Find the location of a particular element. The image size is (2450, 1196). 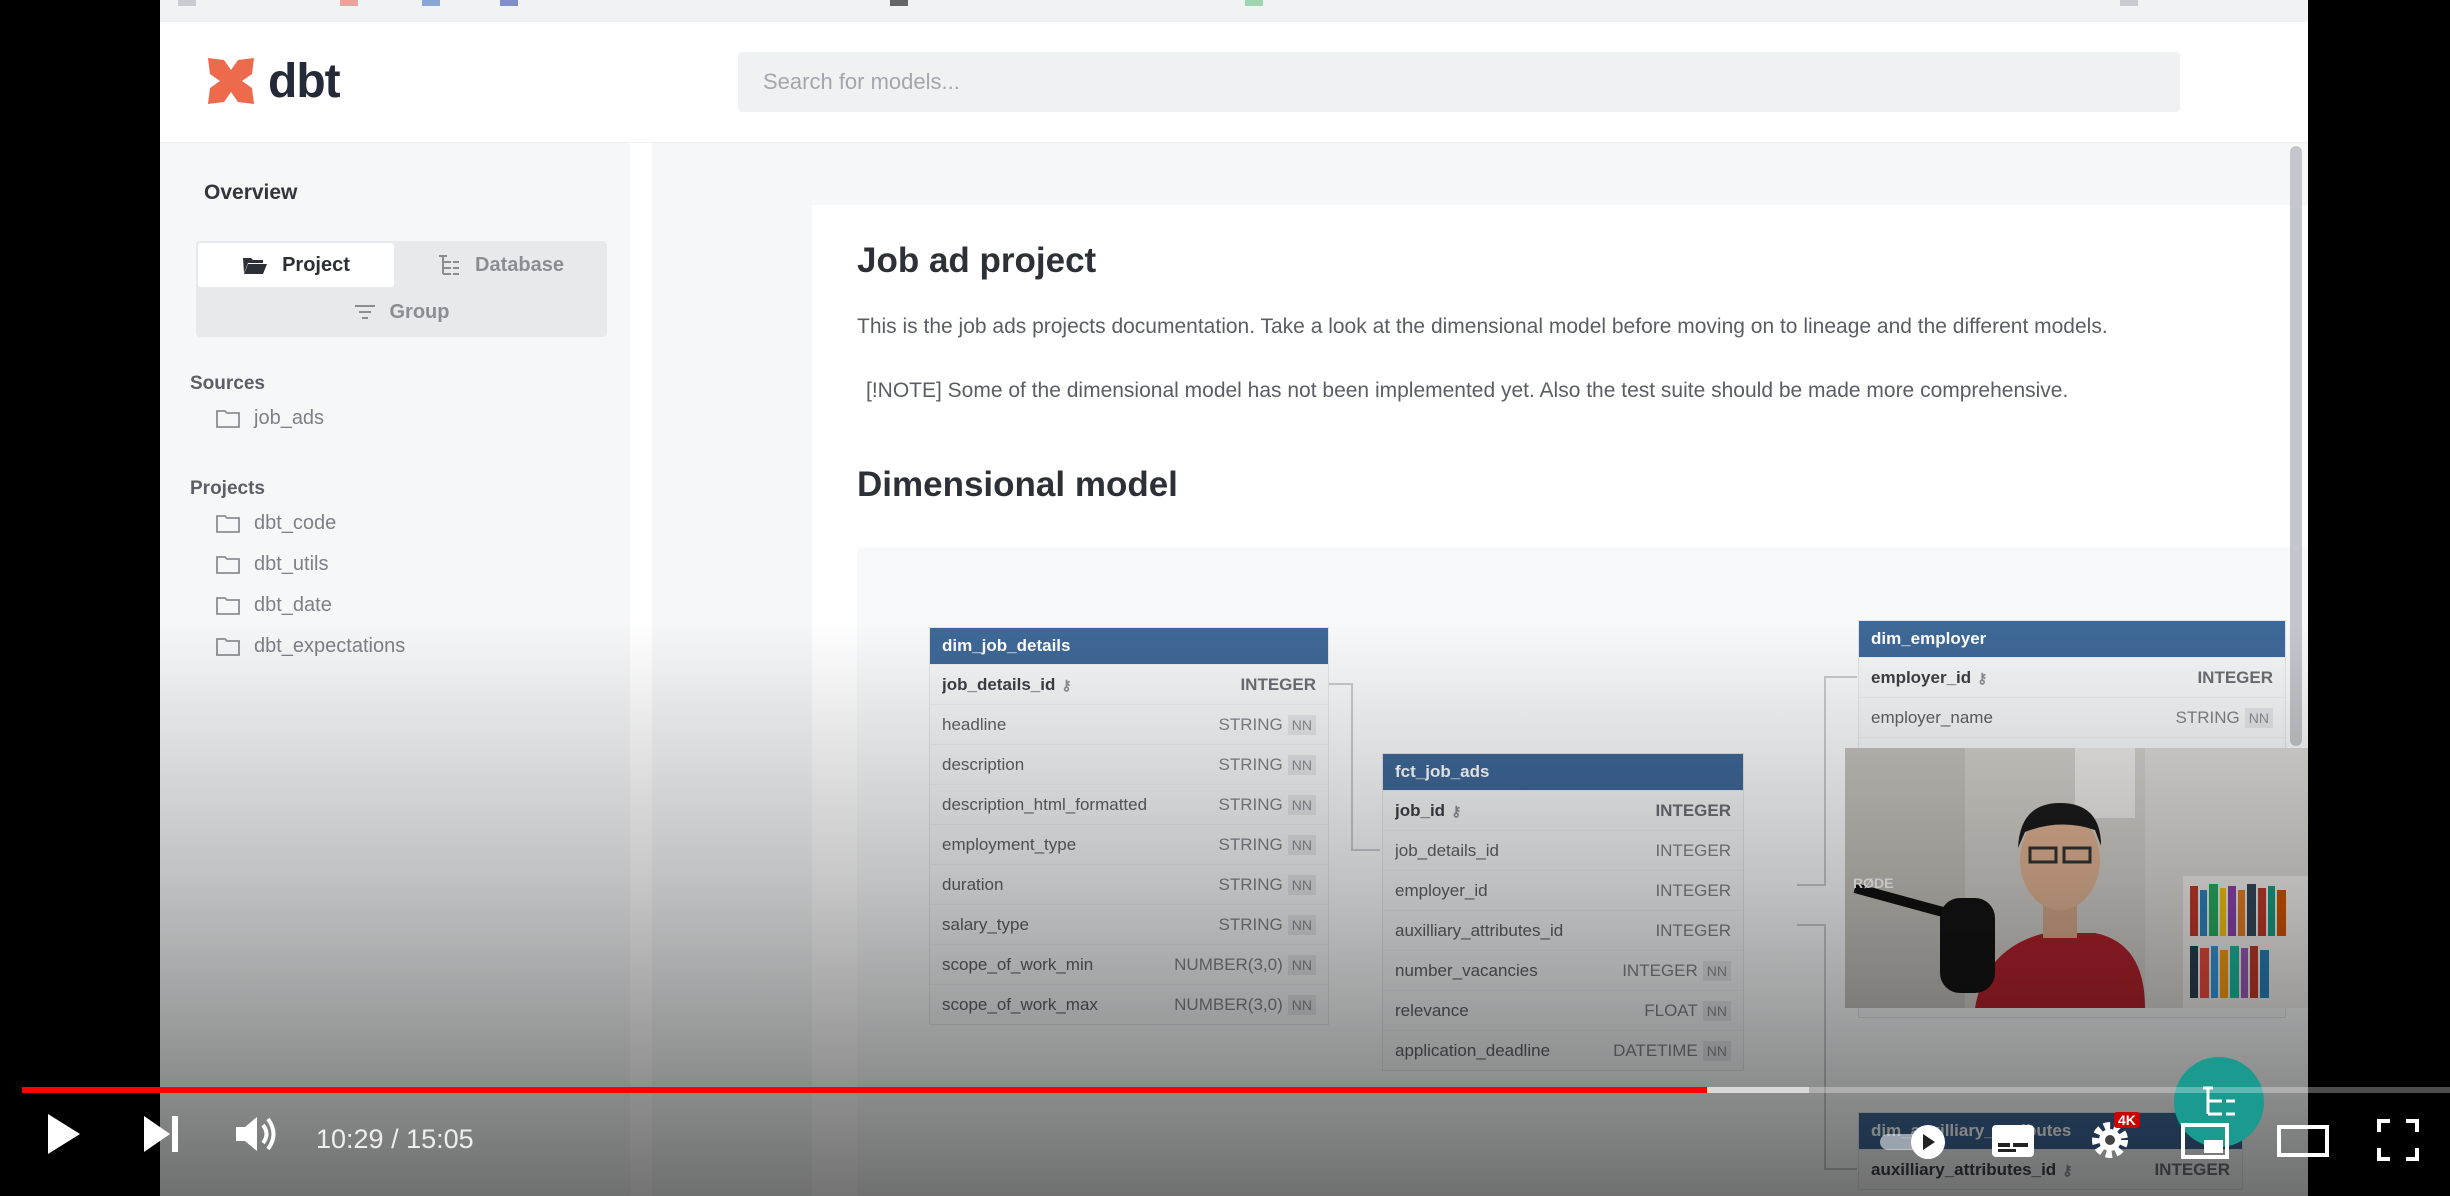

settings-button: 4K is located at coordinates (2113, 1138).